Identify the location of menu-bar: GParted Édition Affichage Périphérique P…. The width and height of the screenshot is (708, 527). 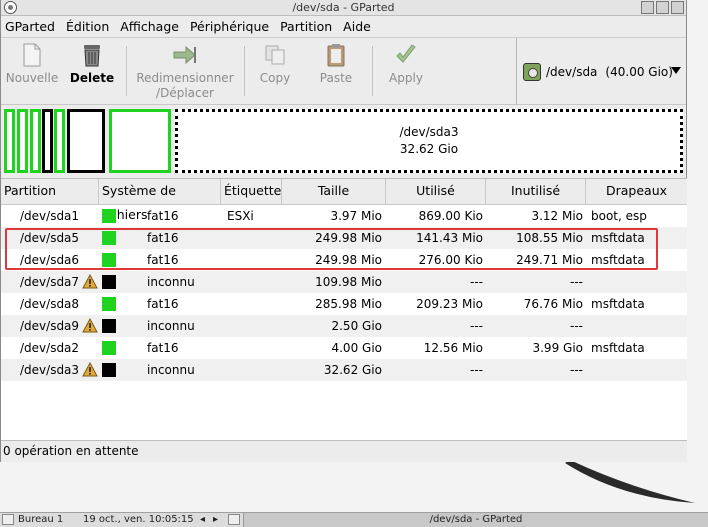
(343, 27).